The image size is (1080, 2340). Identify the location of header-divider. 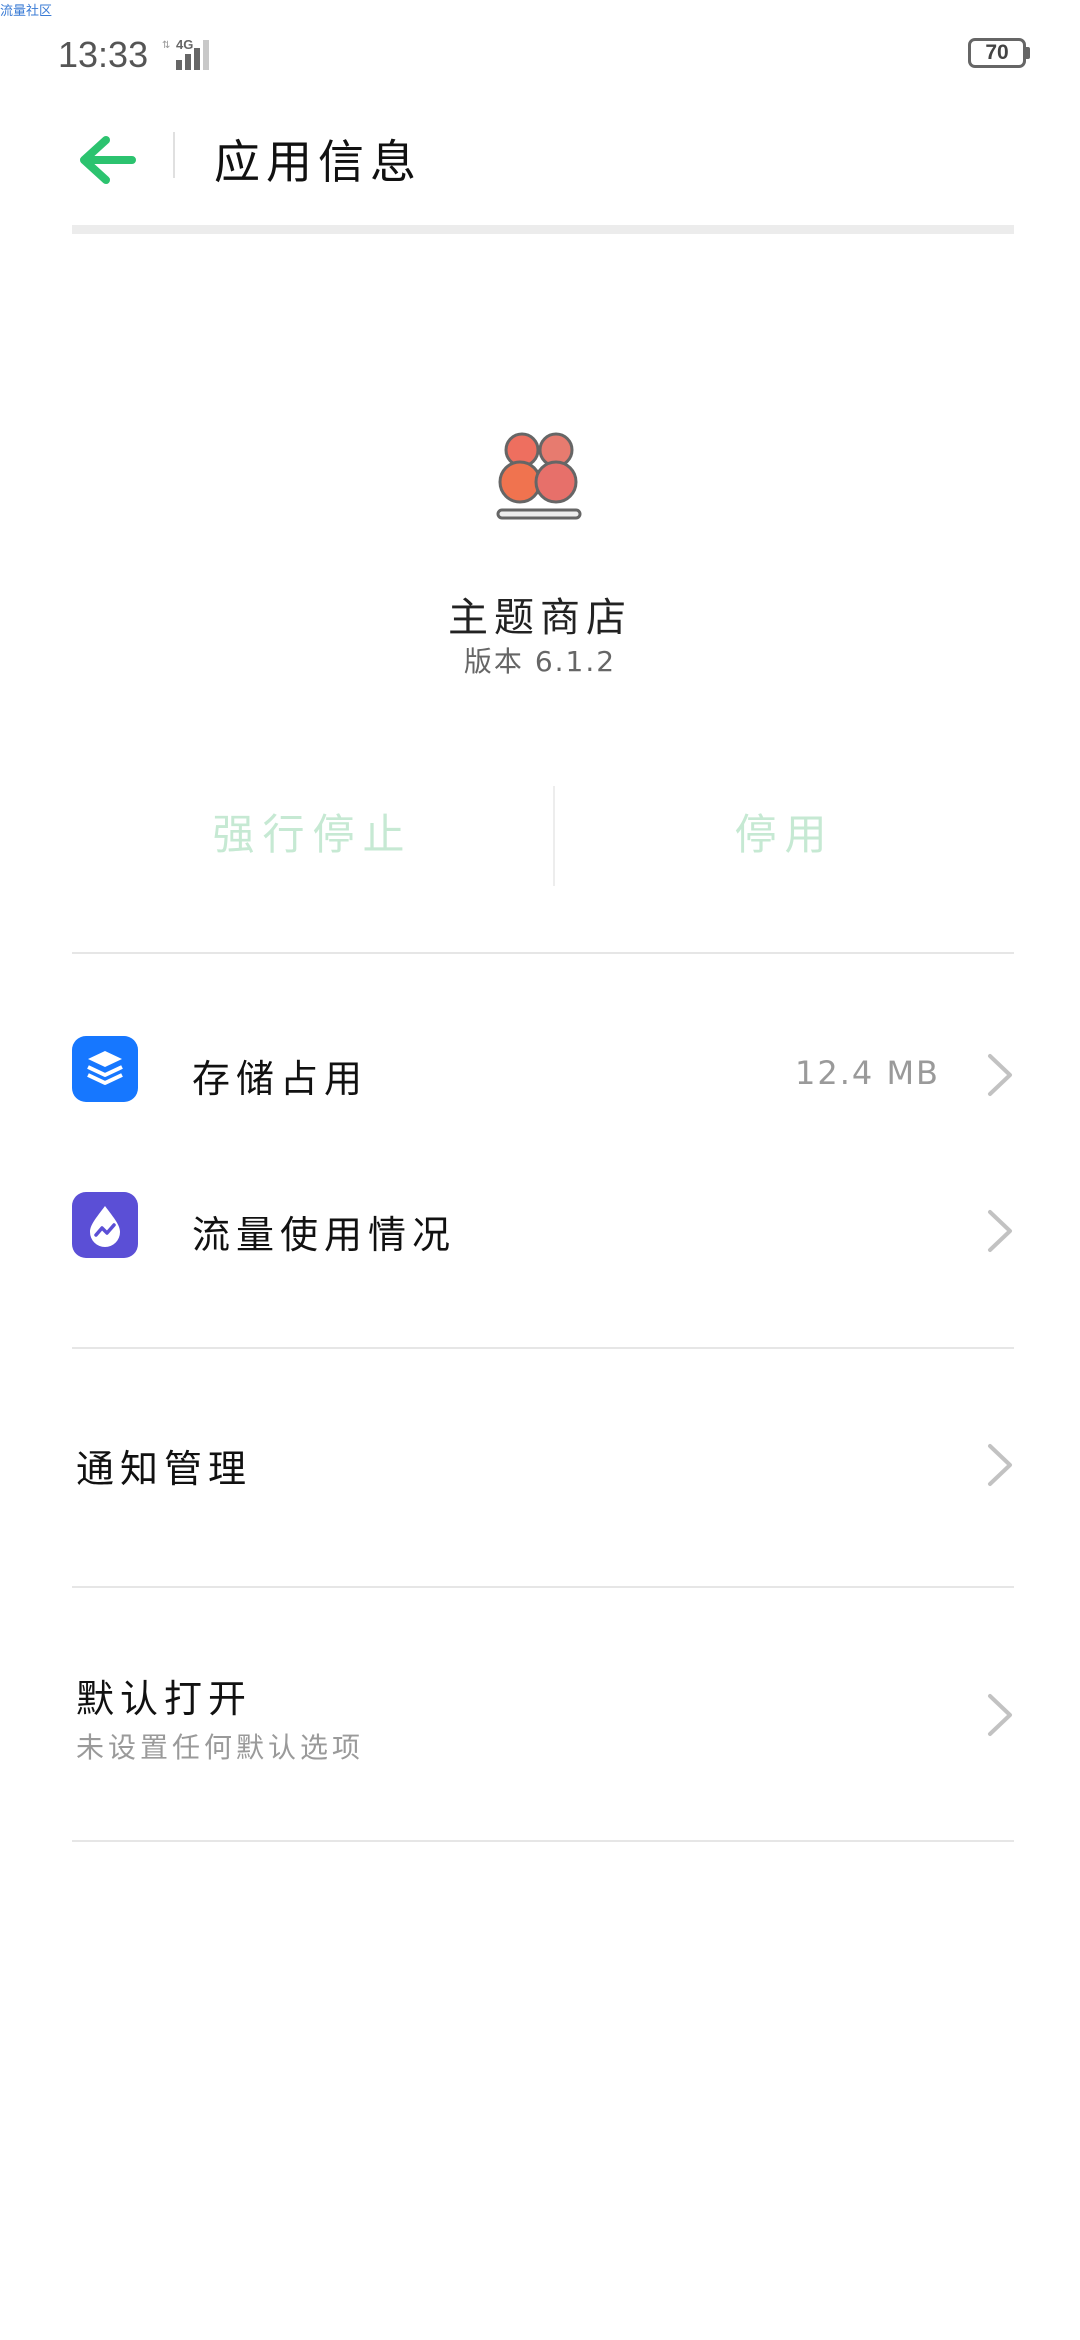
(174, 155).